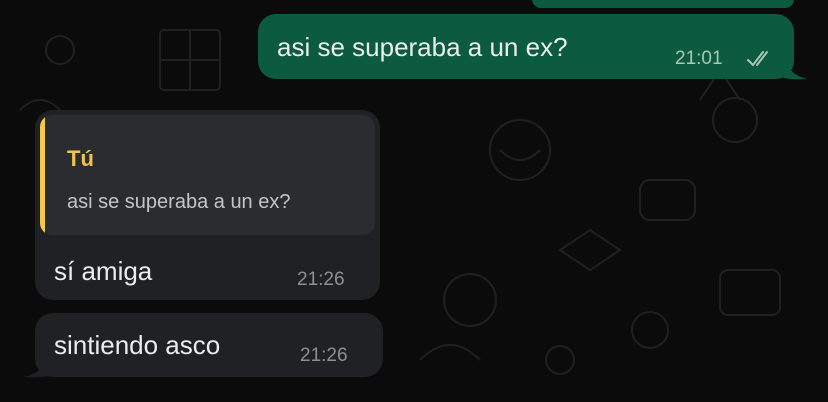 The height and width of the screenshot is (402, 828). I want to click on quoted-message: Tú asi se superaba a un ex?, so click(207, 175).